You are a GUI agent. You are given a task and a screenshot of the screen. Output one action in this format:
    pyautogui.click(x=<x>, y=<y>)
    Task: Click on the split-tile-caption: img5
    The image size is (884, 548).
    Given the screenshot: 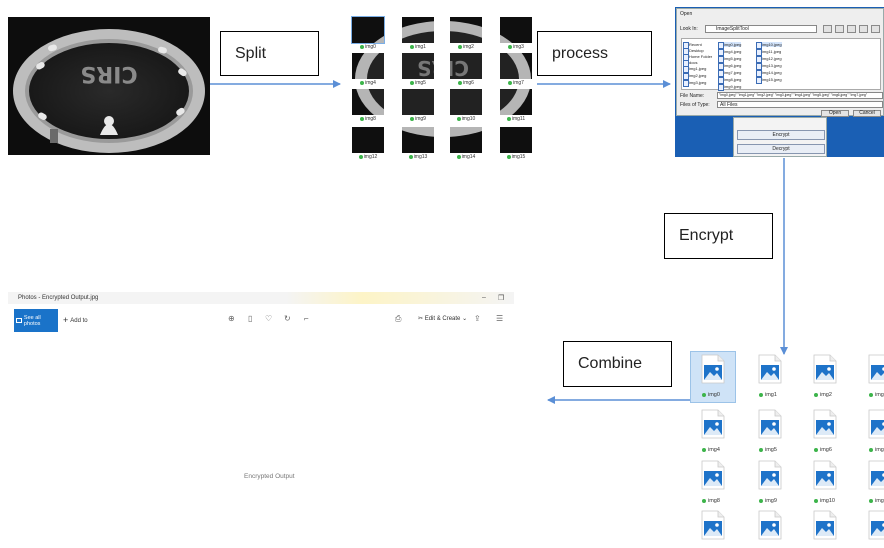 What is the action you would take?
    pyautogui.click(x=418, y=83)
    